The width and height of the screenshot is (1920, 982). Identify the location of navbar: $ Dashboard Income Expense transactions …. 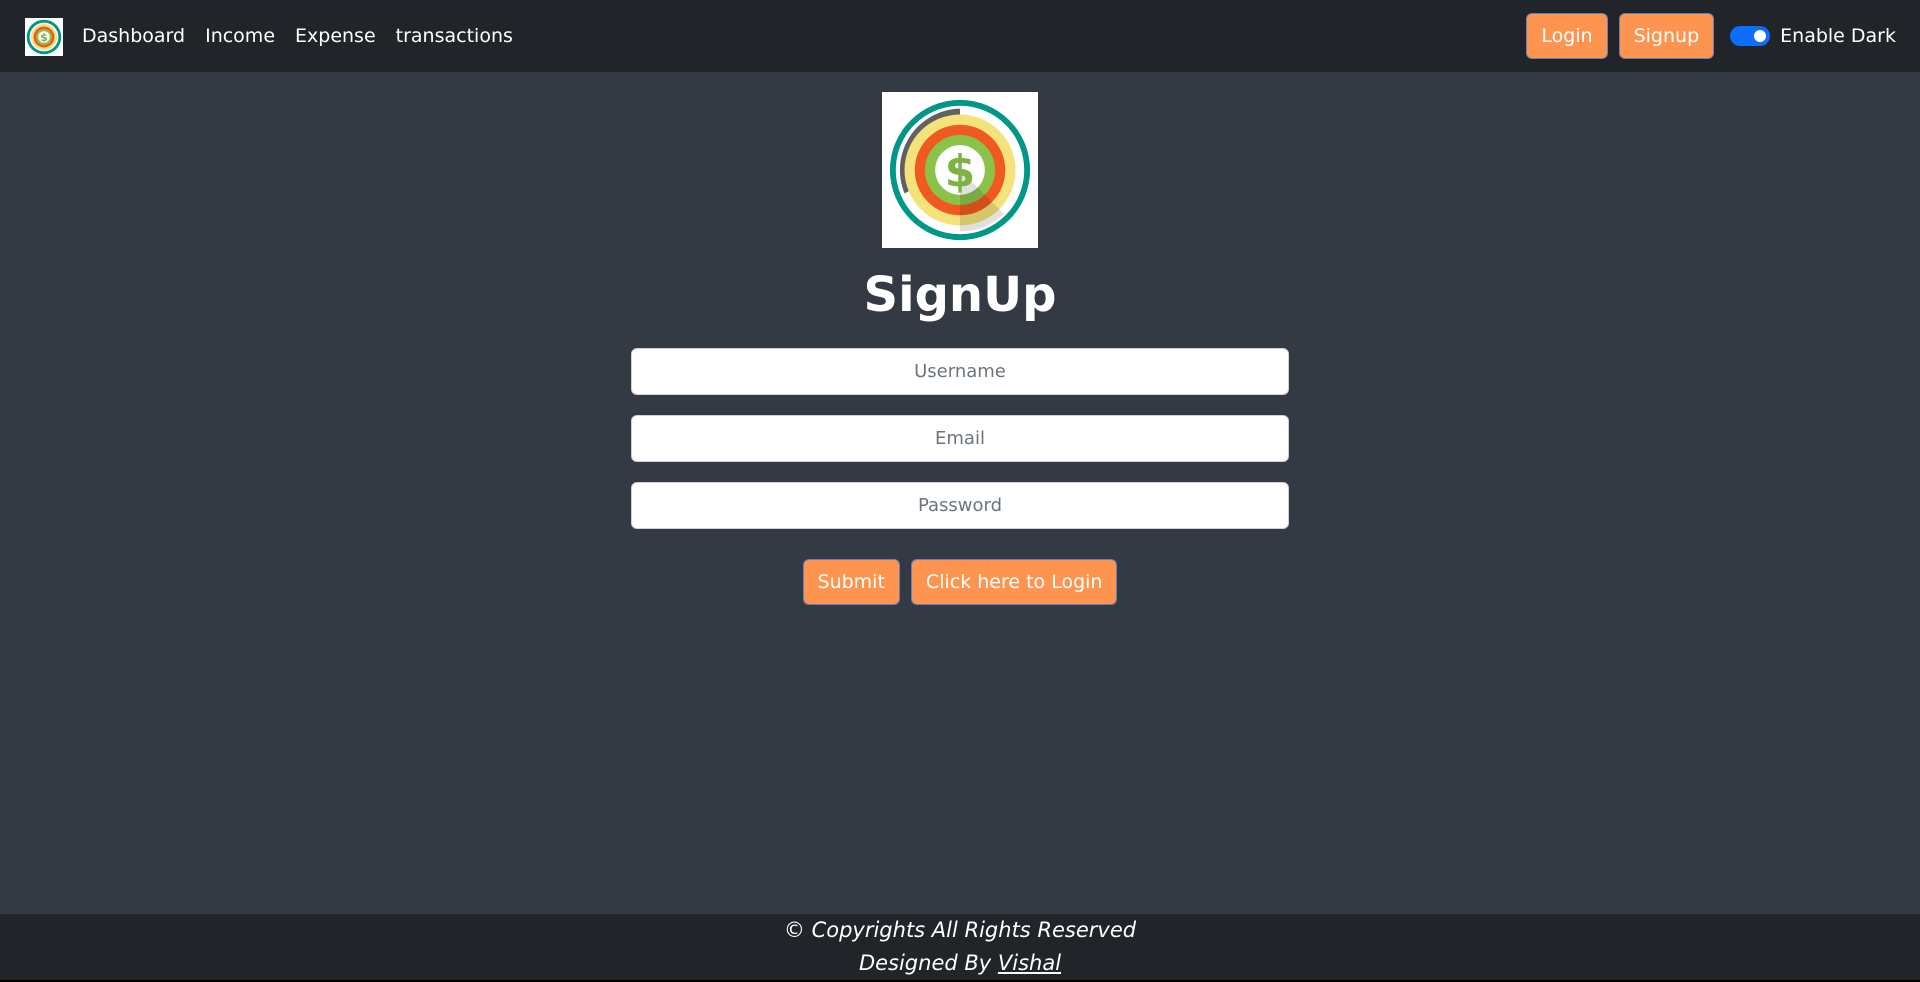
(960, 36).